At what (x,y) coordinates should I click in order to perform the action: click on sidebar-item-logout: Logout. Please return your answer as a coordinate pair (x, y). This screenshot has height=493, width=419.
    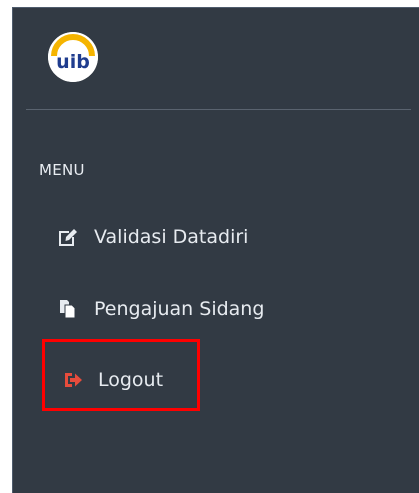
    Looking at the image, I should click on (113, 380).